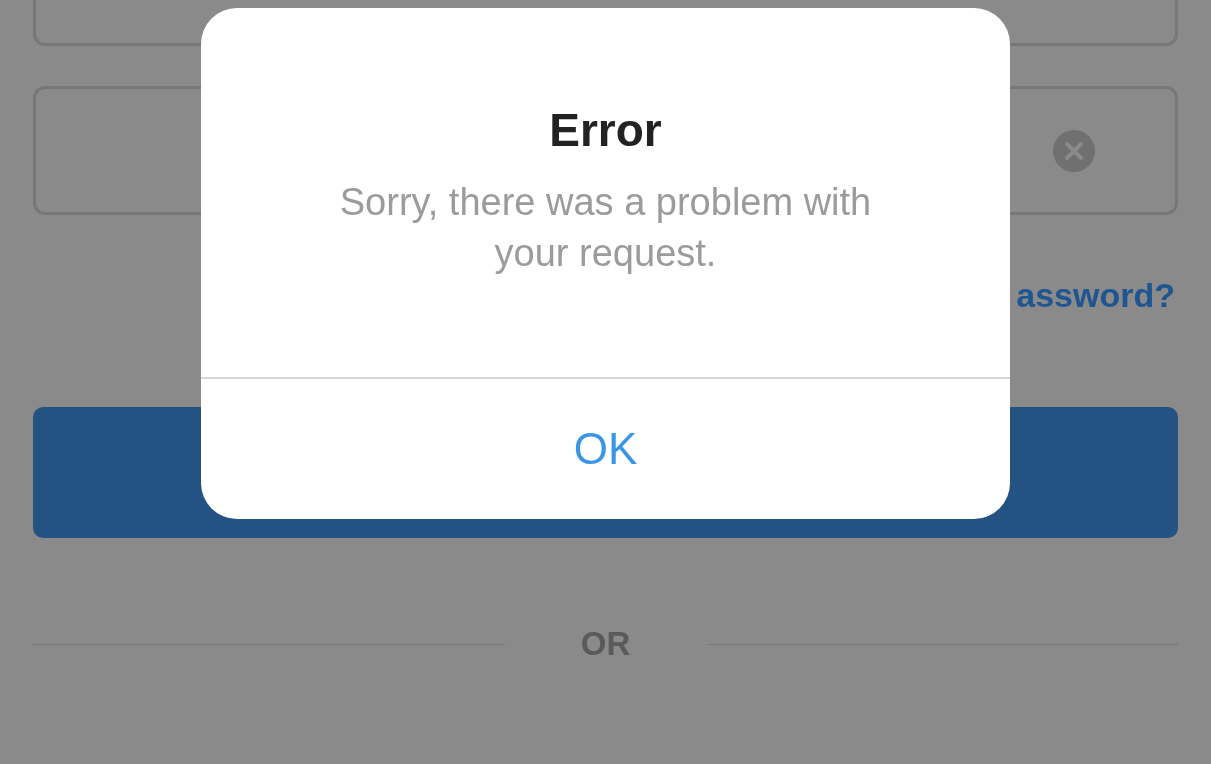 The image size is (1211, 764). I want to click on forgot-password-link: assword?, so click(1097, 295).